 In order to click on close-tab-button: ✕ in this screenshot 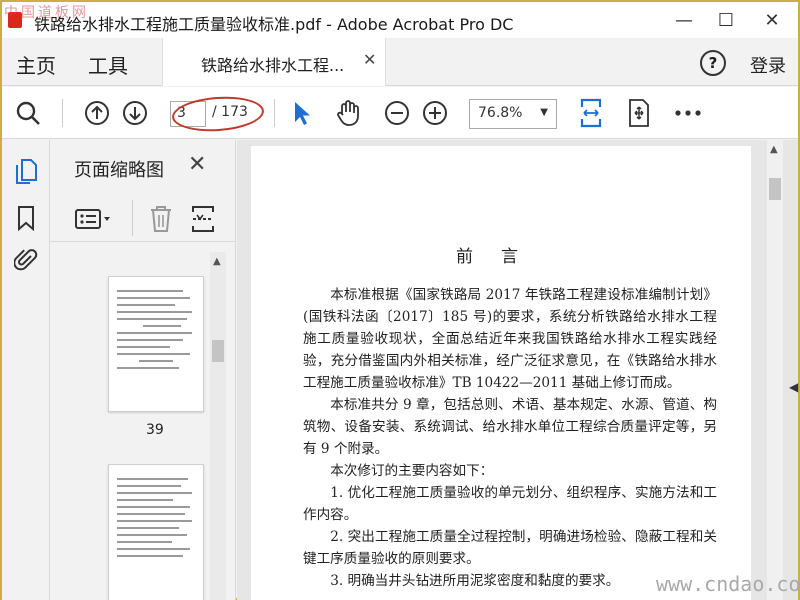, I will do `click(369, 59)`.